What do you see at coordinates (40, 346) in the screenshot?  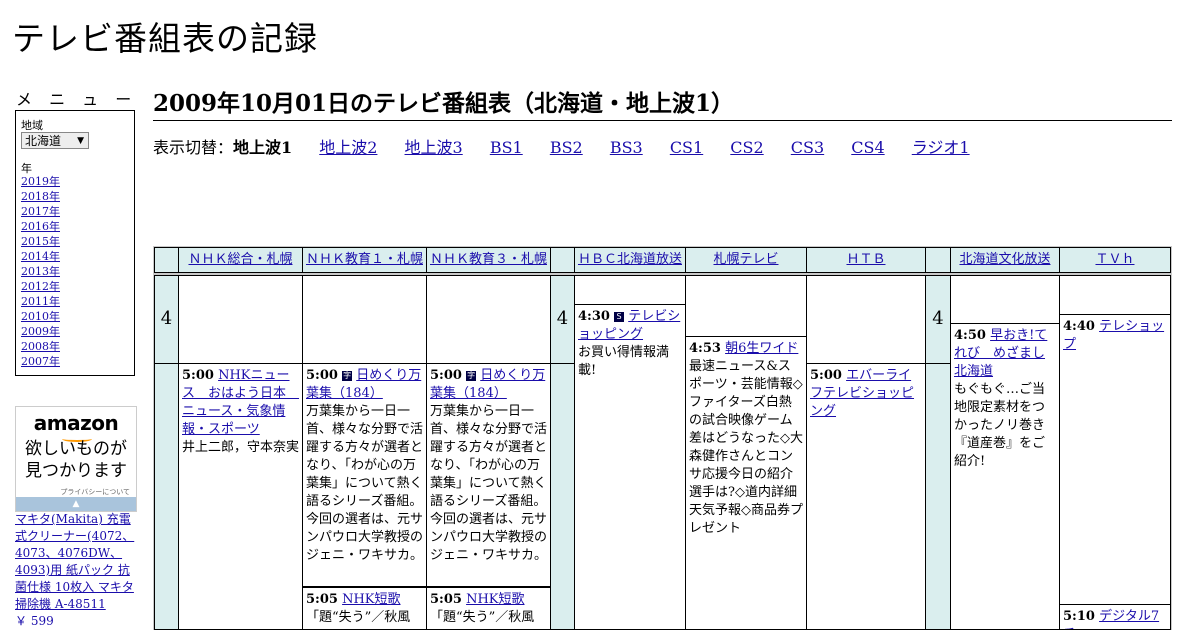 I see `year-link: 2008年` at bounding box center [40, 346].